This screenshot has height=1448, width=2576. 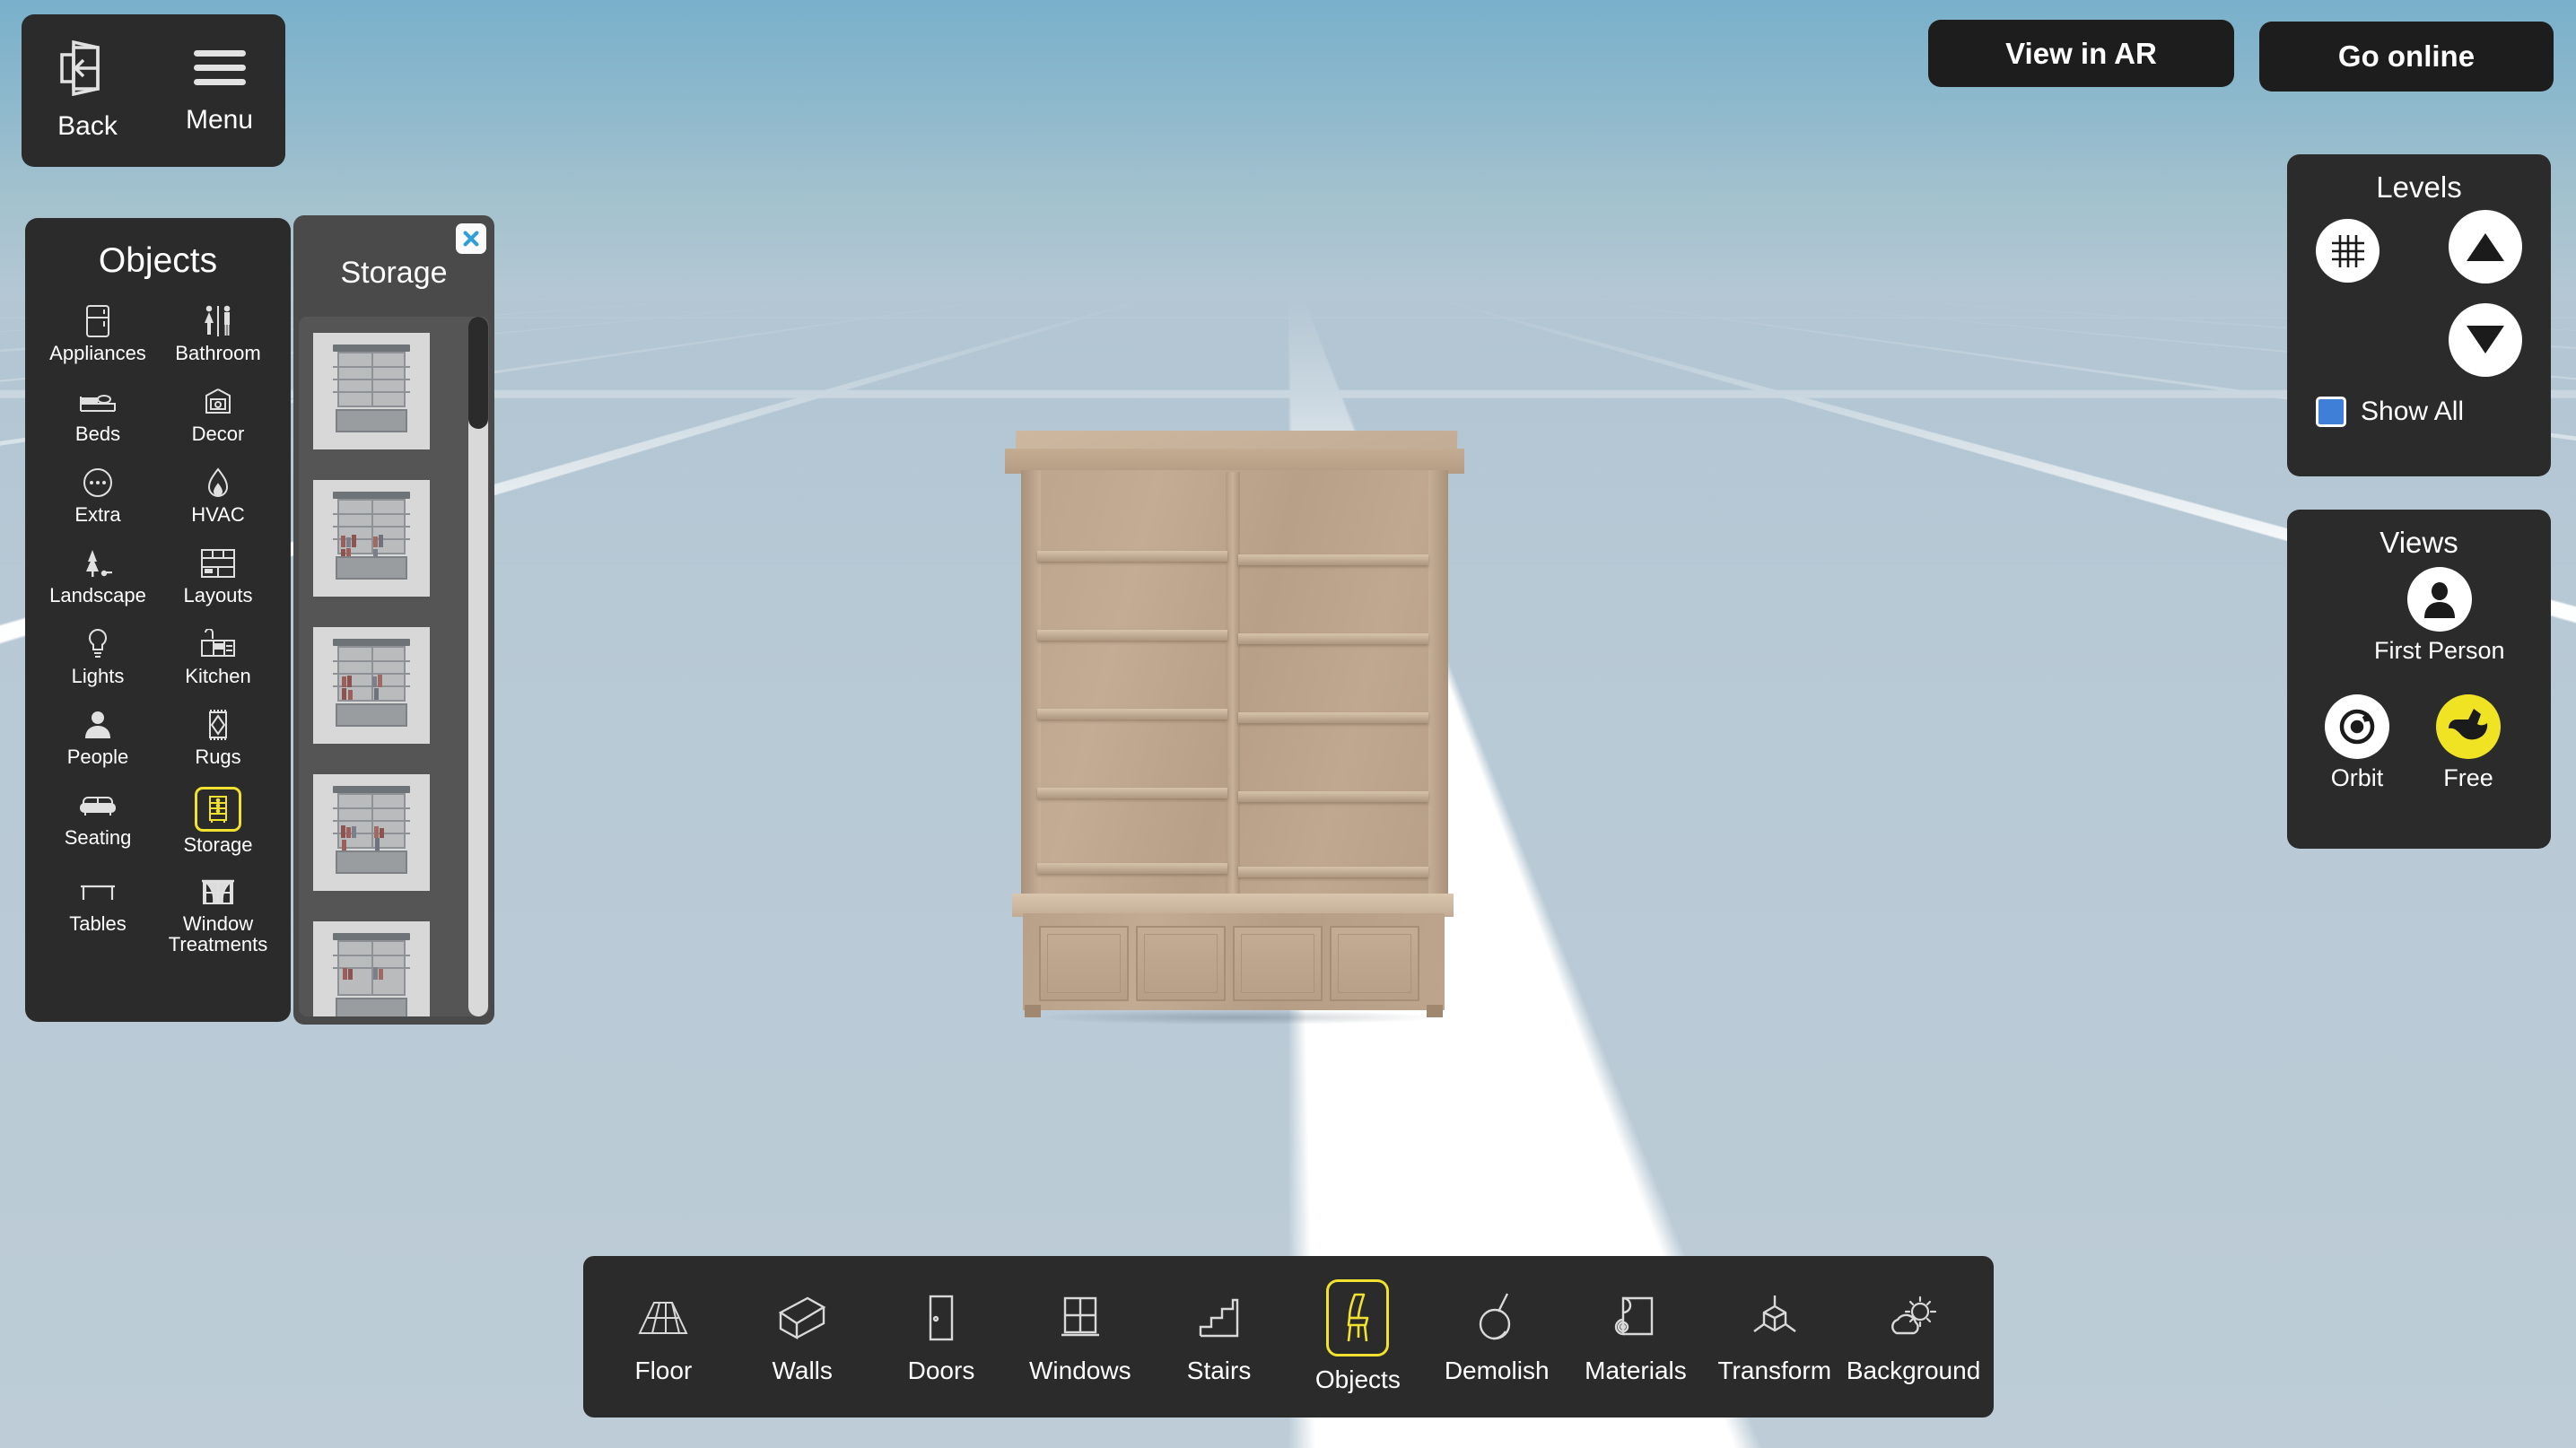 What do you see at coordinates (218, 725) in the screenshot?
I see `rug-icon` at bounding box center [218, 725].